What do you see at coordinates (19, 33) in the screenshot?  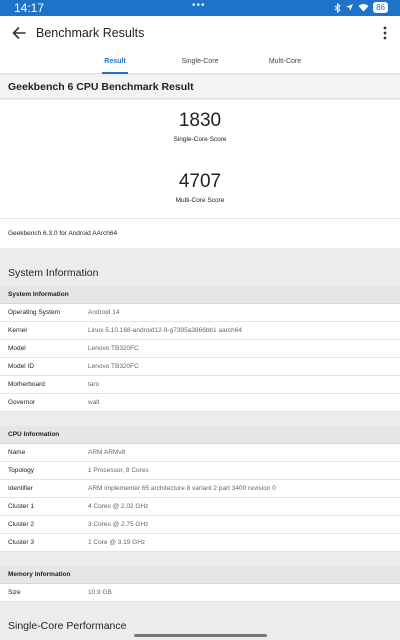 I see `back-arrow-icon` at bounding box center [19, 33].